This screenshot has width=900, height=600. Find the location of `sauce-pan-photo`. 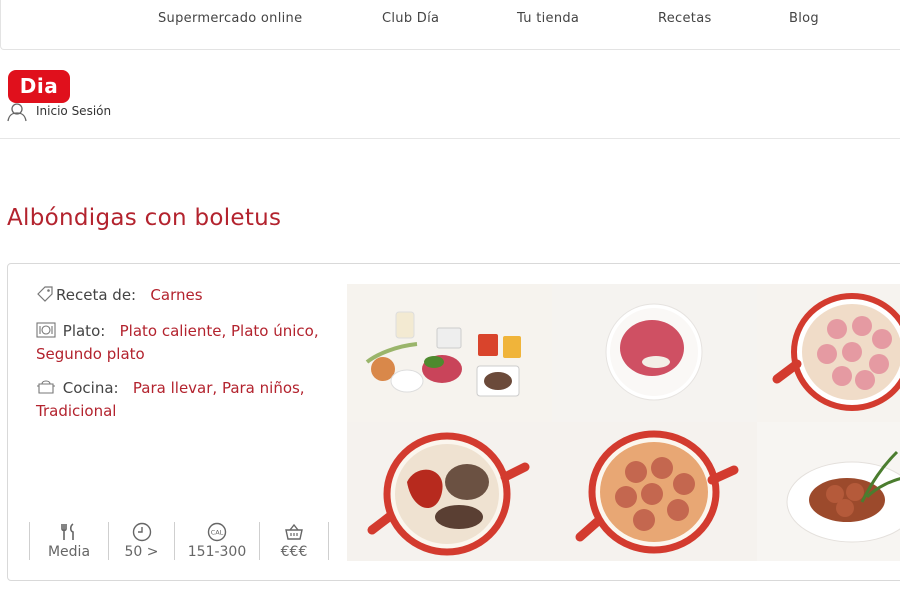

sauce-pan-photo is located at coordinates (449, 491).